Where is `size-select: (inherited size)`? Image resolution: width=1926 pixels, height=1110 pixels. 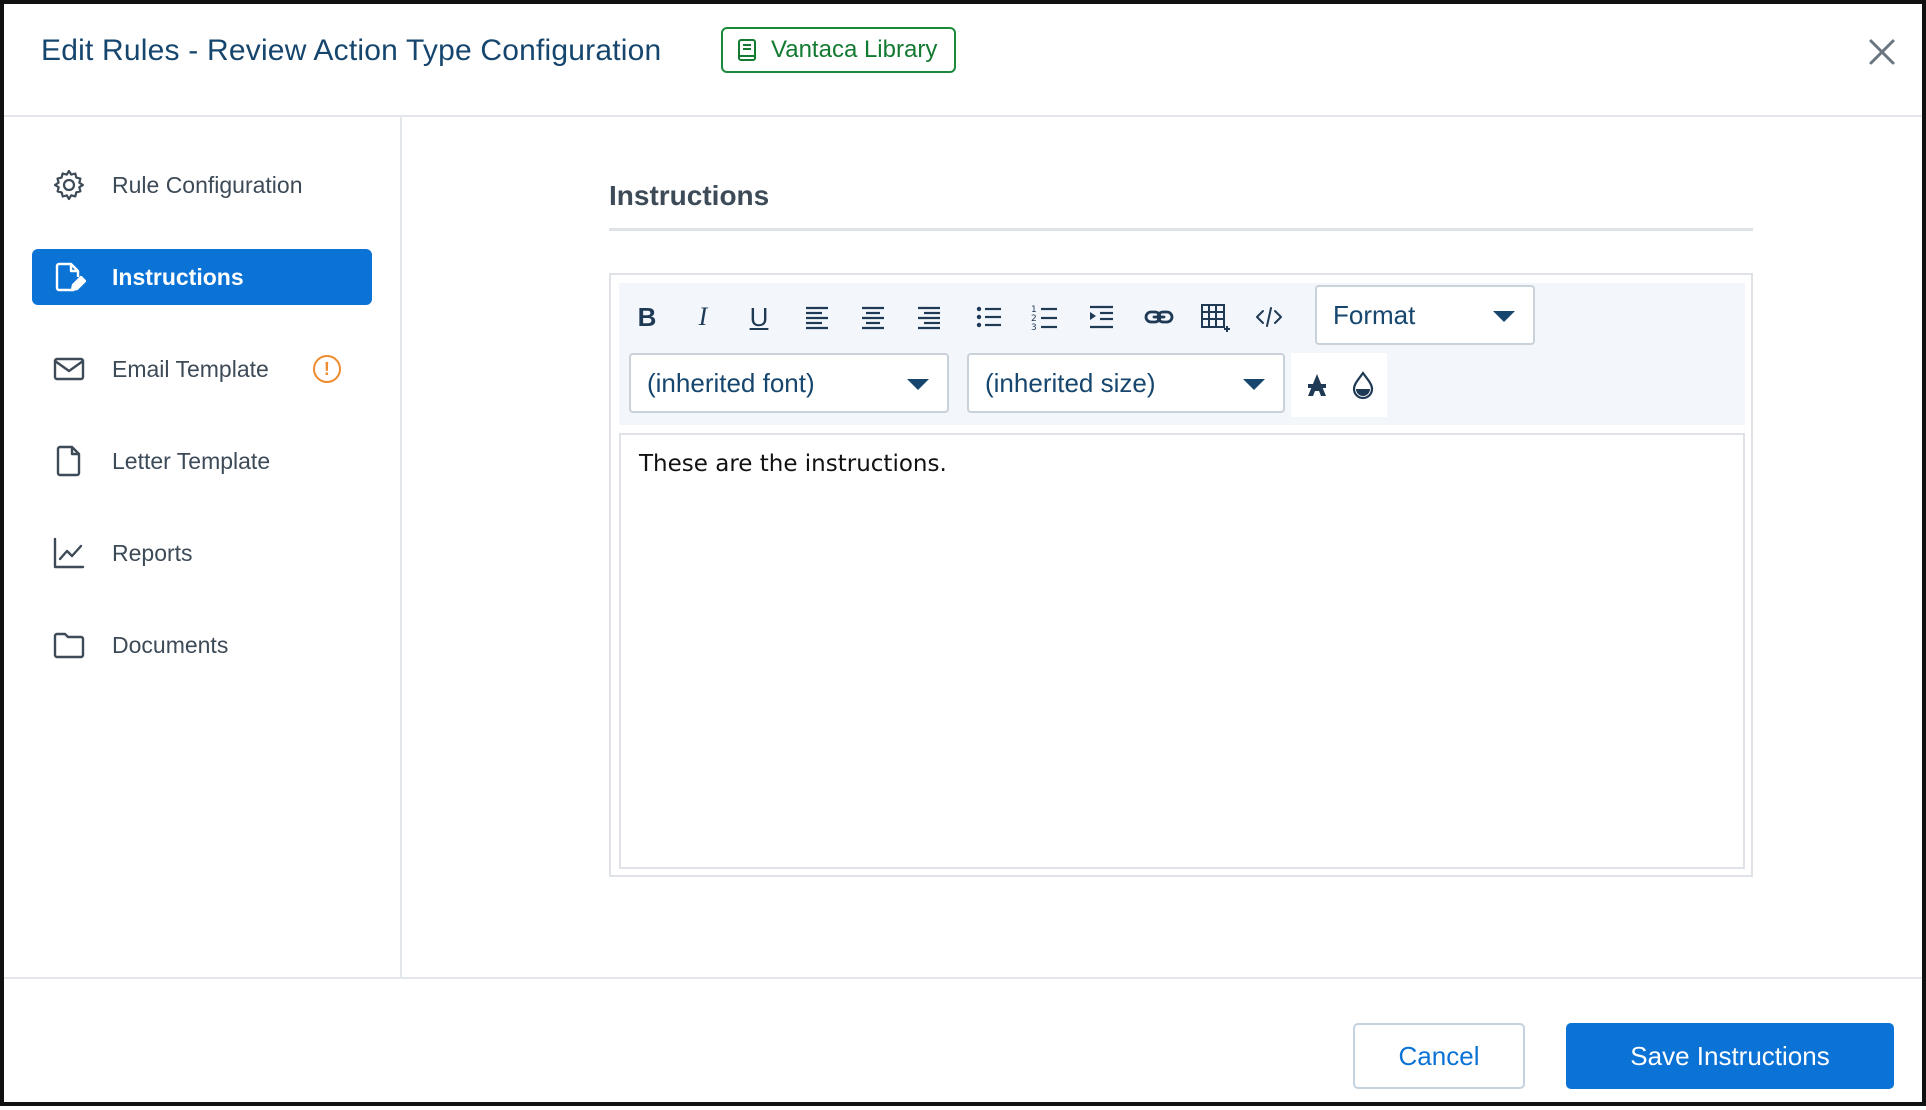 size-select: (inherited size) is located at coordinates (1126, 383).